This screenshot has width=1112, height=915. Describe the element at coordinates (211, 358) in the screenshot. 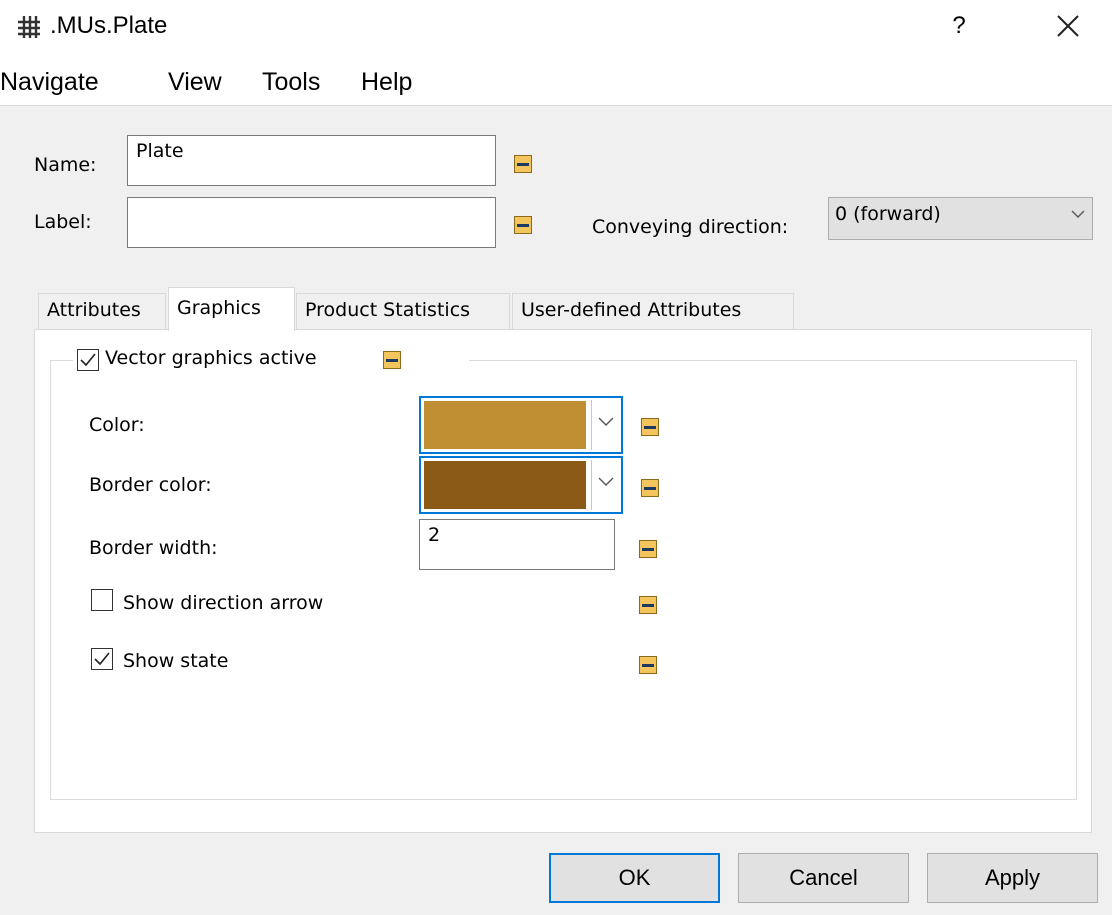

I see `vector-graphics-label: Vector graphics active` at that location.